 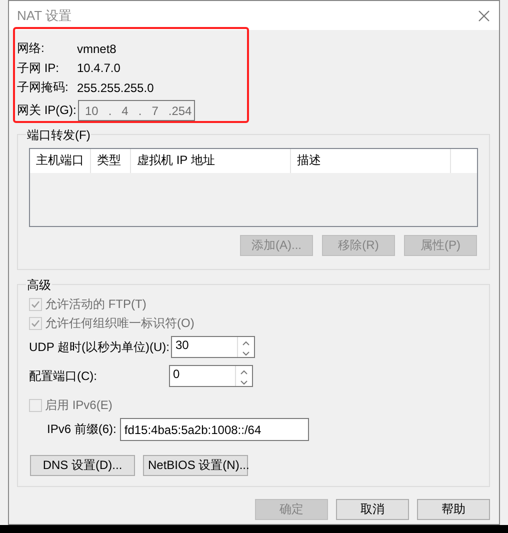 I want to click on window-title: NAT 设置, so click(x=44, y=15).